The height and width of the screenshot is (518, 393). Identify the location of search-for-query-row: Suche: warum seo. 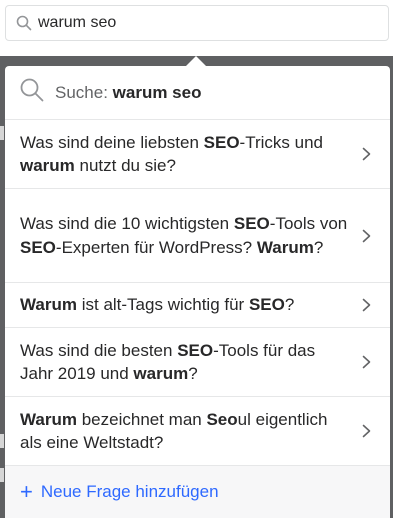
(197, 93).